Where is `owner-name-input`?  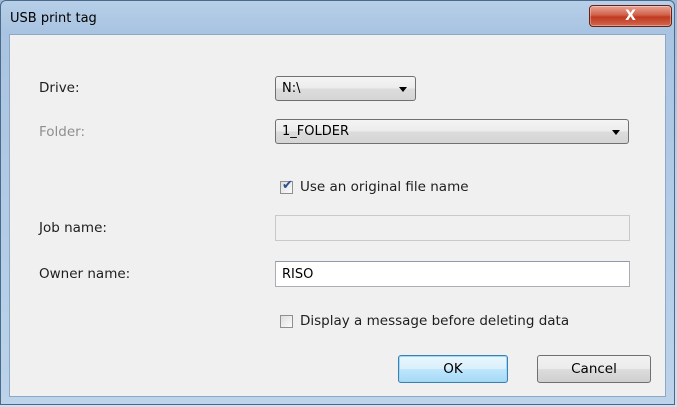 owner-name-input is located at coordinates (452, 274).